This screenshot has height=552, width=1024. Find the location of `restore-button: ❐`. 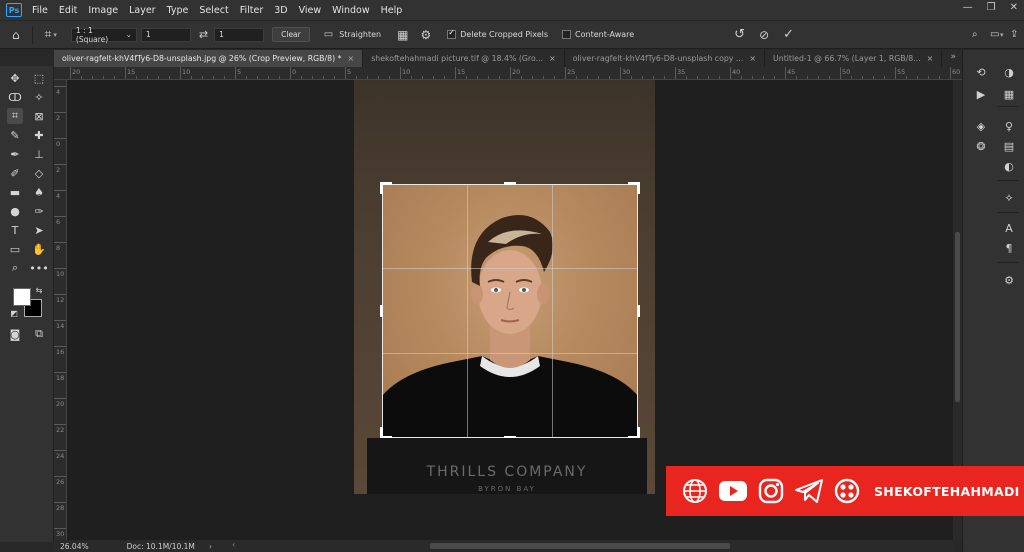

restore-button: ❐ is located at coordinates (991, 7).